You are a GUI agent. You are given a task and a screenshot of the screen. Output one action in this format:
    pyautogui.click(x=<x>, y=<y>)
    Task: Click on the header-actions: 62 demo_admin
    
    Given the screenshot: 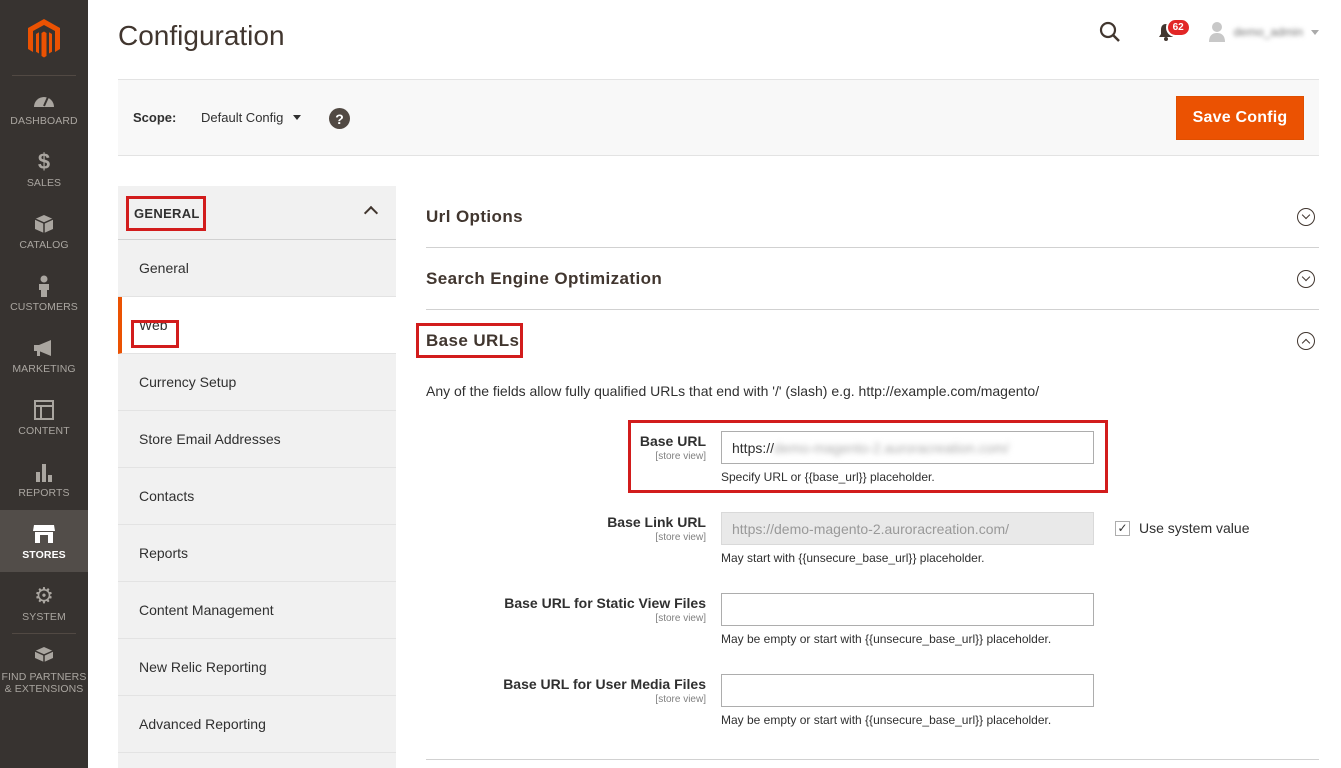 What is the action you would take?
    pyautogui.click(x=1207, y=32)
    